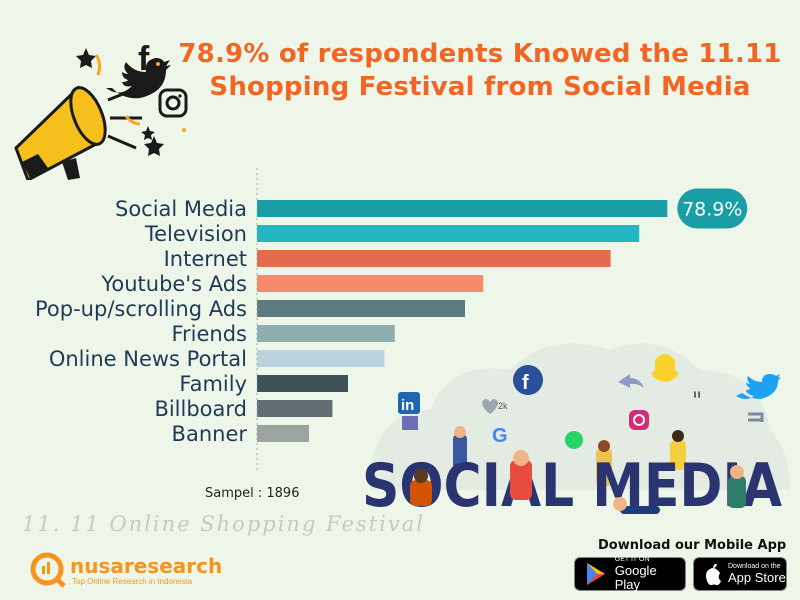 Image resolution: width=800 pixels, height=600 pixels. I want to click on megaphone-icon, so click(78, 132).